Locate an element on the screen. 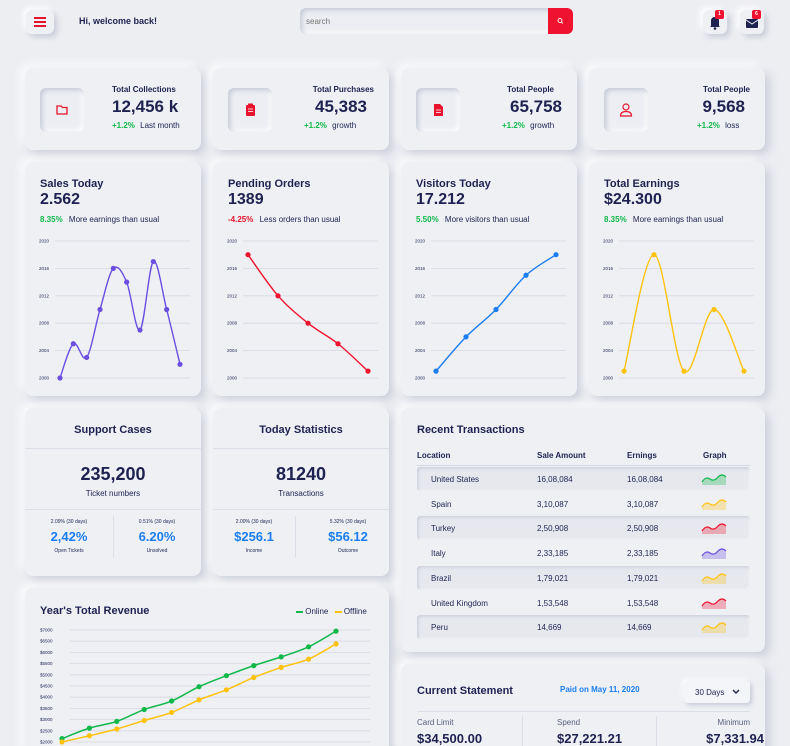 This screenshot has width=790, height=746. stat-value: 12,456 k is located at coordinates (145, 106).